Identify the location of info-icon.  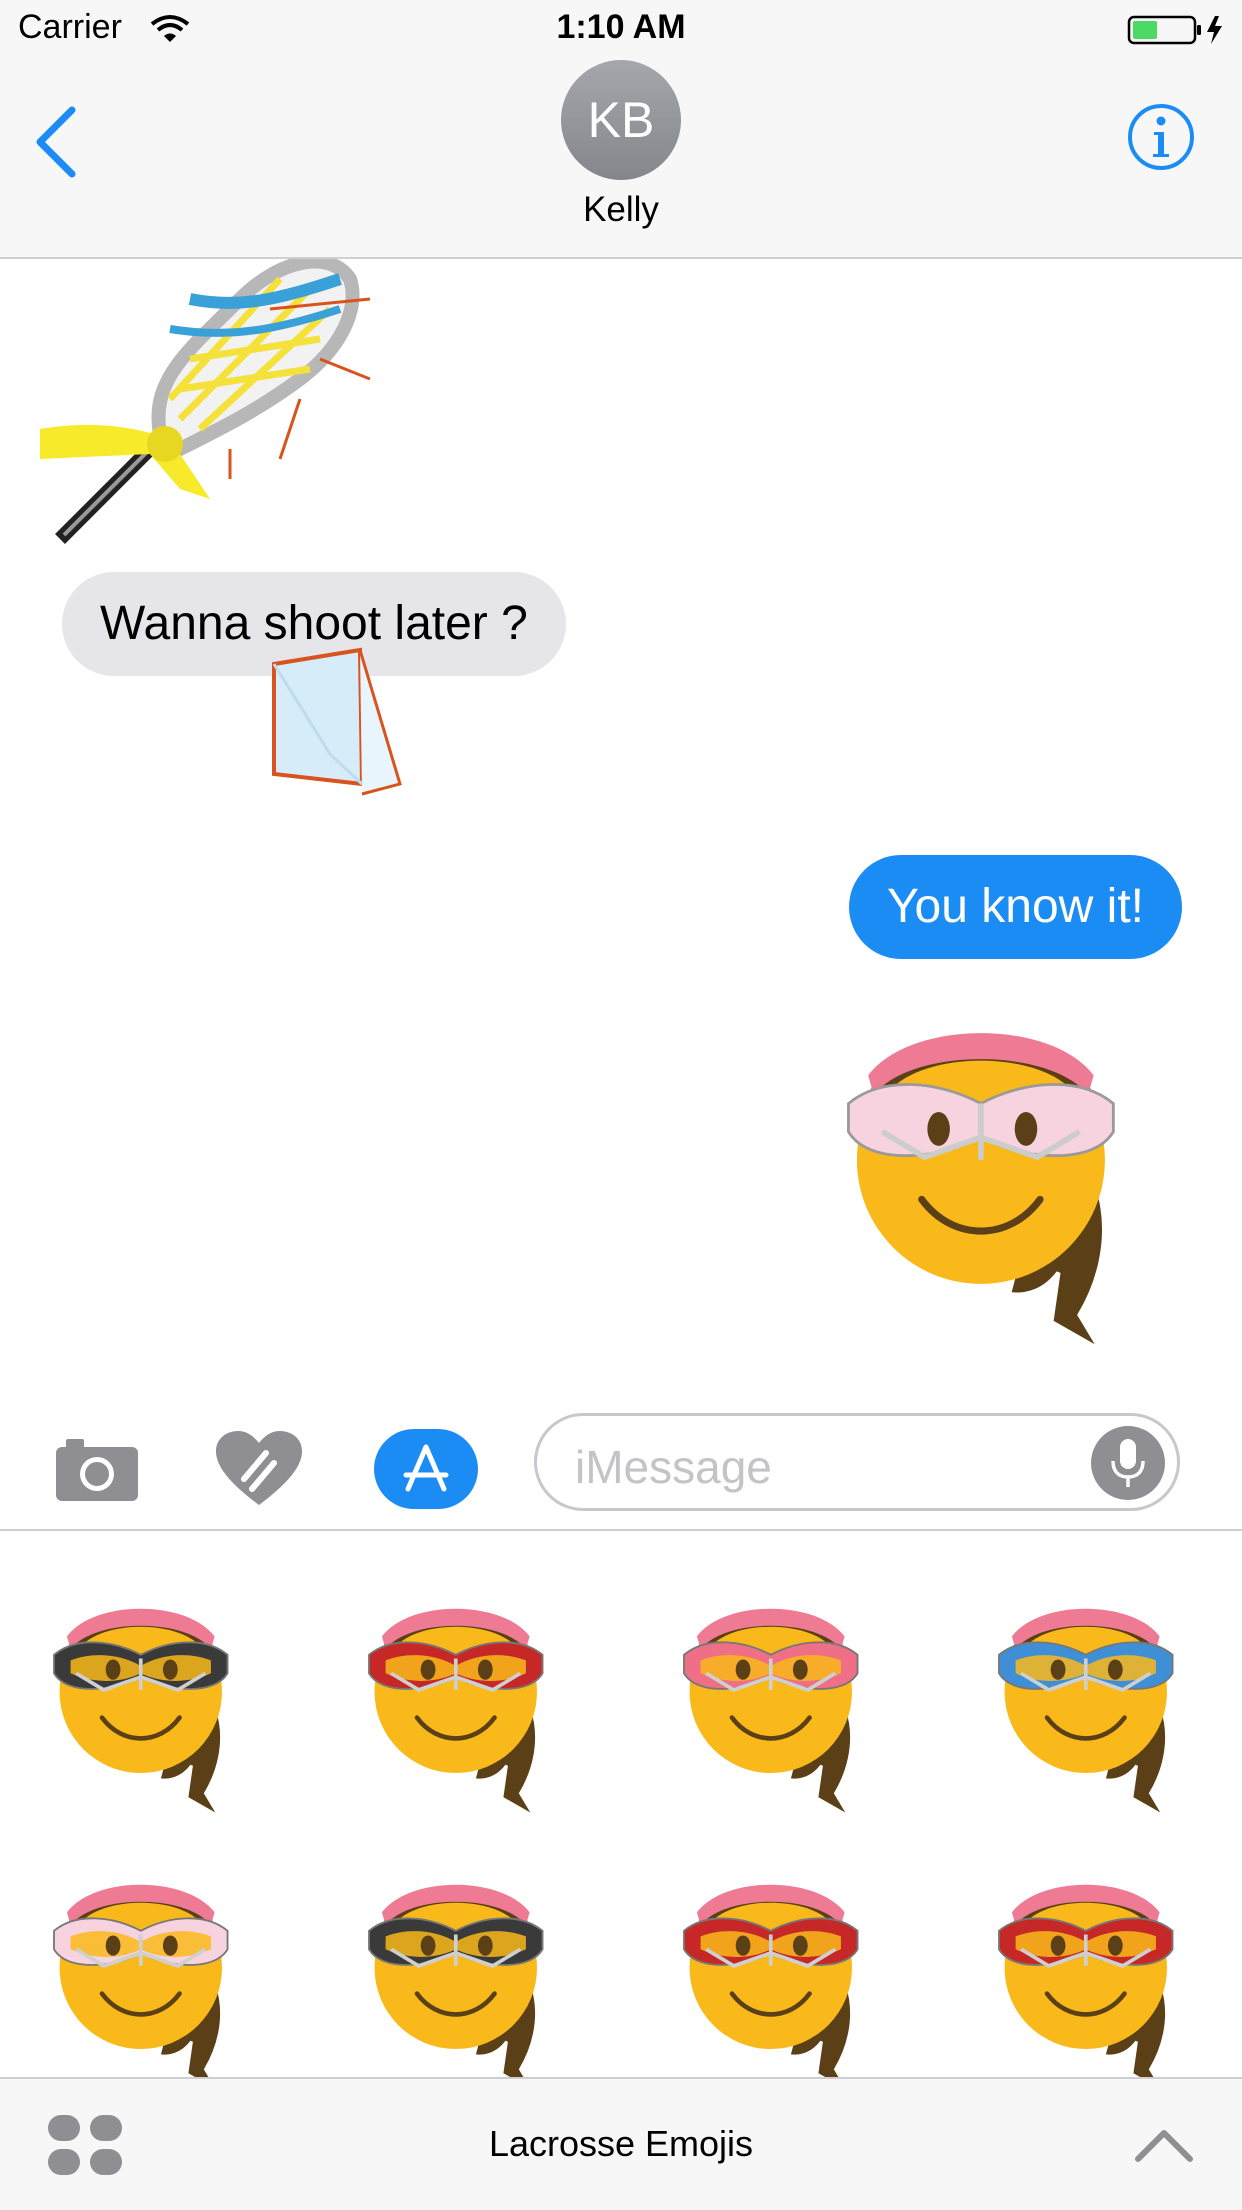
(1161, 137).